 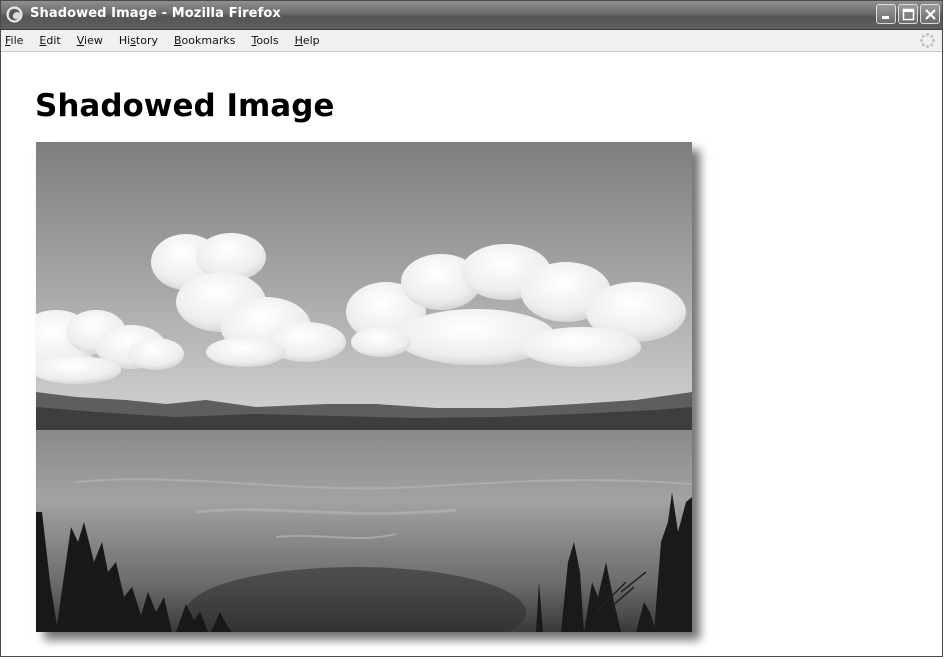 I want to click on menu-history: History, so click(x=138, y=40).